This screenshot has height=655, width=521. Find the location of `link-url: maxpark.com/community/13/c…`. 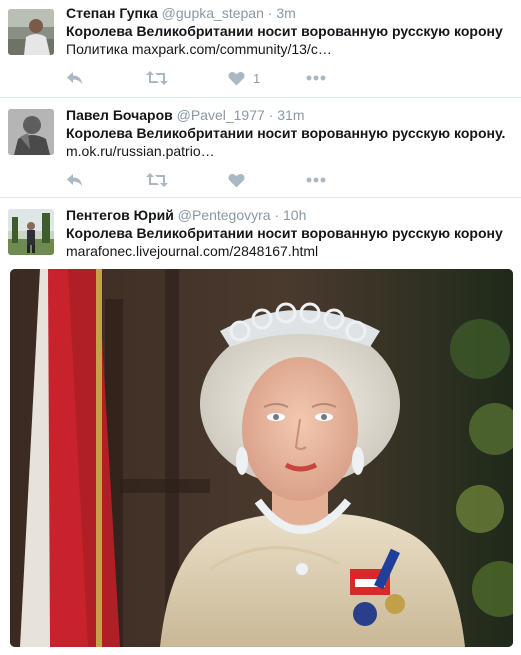

link-url: maxpark.com/community/13/c… is located at coordinates (232, 49).